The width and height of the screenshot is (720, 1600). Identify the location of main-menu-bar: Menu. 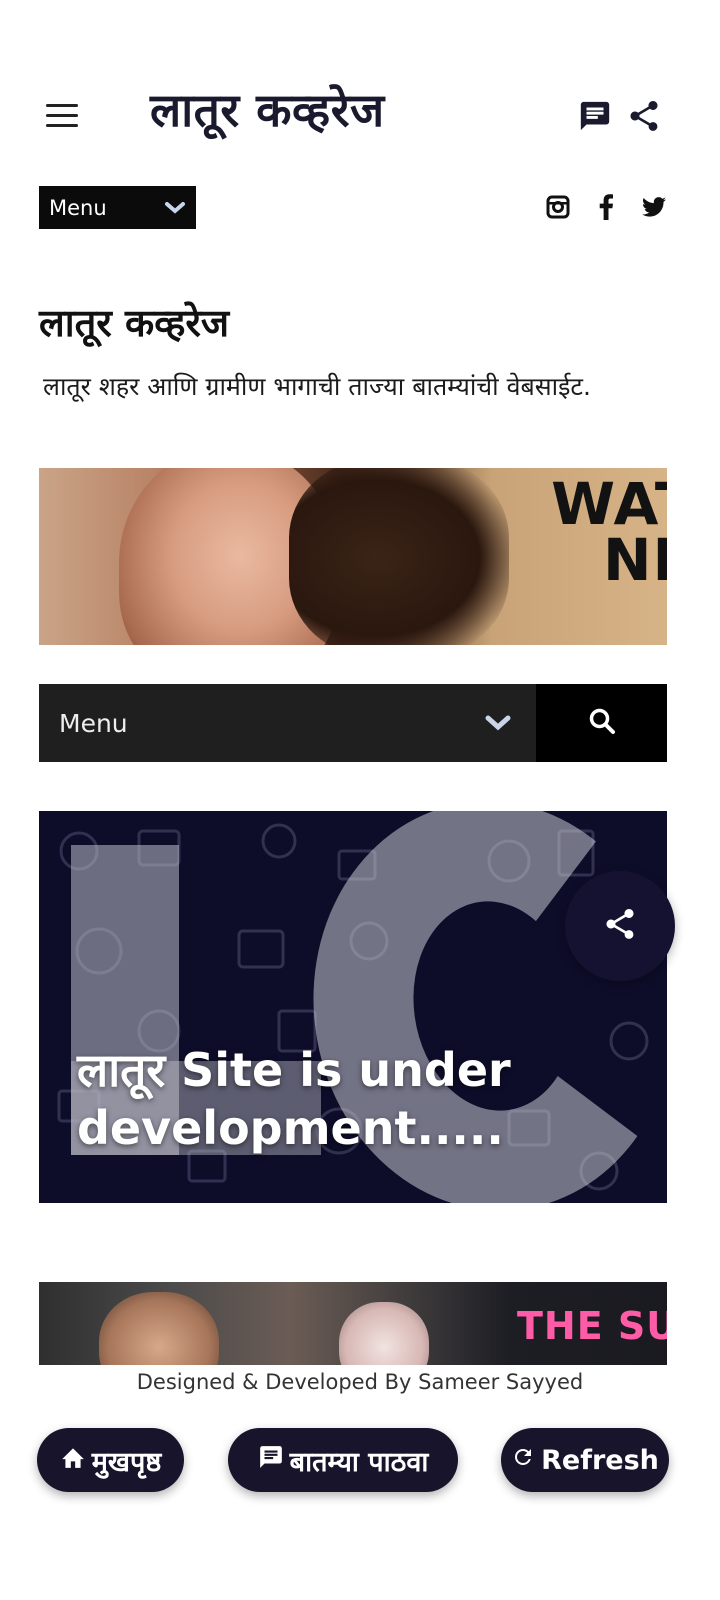
(353, 723).